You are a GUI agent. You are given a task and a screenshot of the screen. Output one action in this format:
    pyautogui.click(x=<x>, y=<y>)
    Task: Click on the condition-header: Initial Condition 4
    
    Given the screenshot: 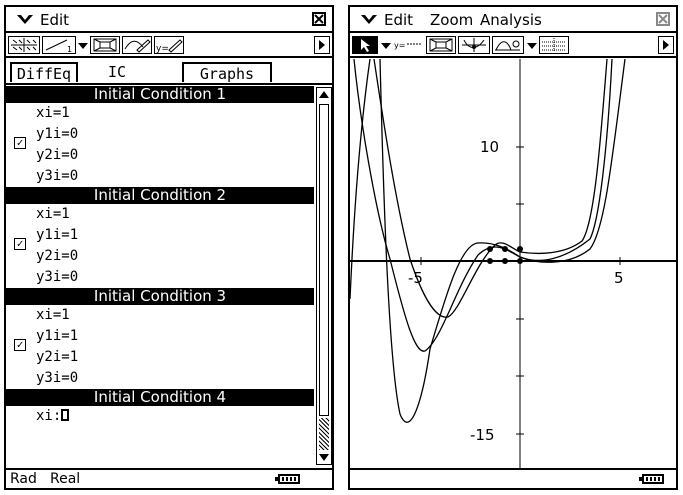 What is the action you would take?
    pyautogui.click(x=160, y=397)
    